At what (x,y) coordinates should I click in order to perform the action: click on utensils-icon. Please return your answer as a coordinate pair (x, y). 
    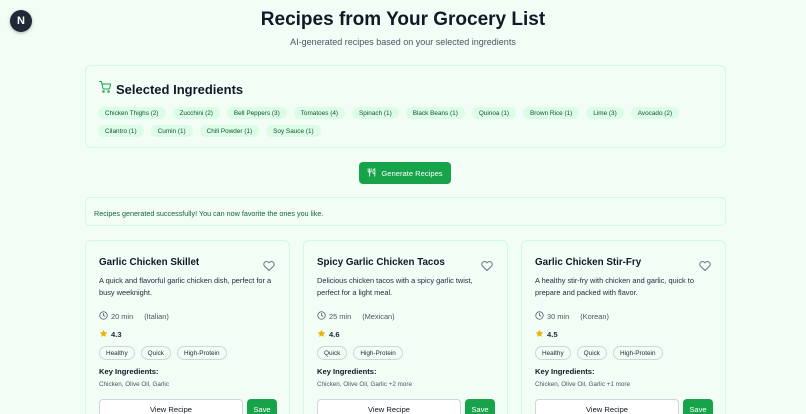
    Looking at the image, I should click on (371, 173).